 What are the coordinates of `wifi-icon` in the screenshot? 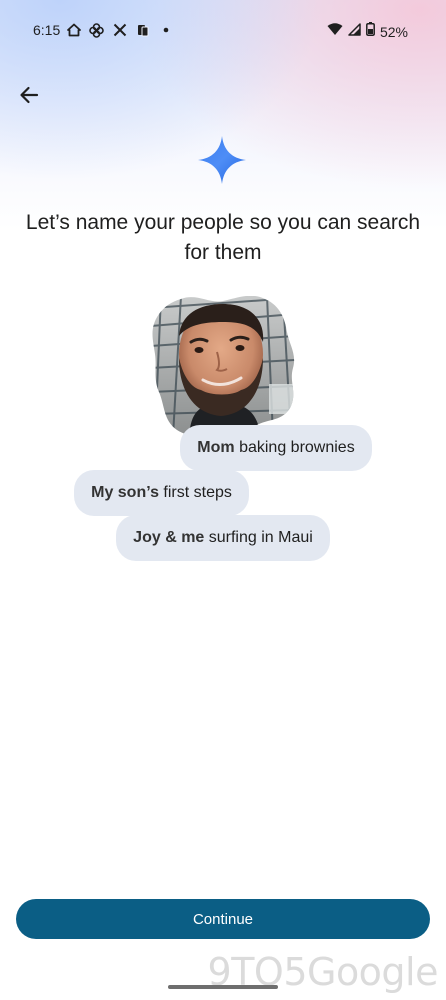 It's located at (335, 31).